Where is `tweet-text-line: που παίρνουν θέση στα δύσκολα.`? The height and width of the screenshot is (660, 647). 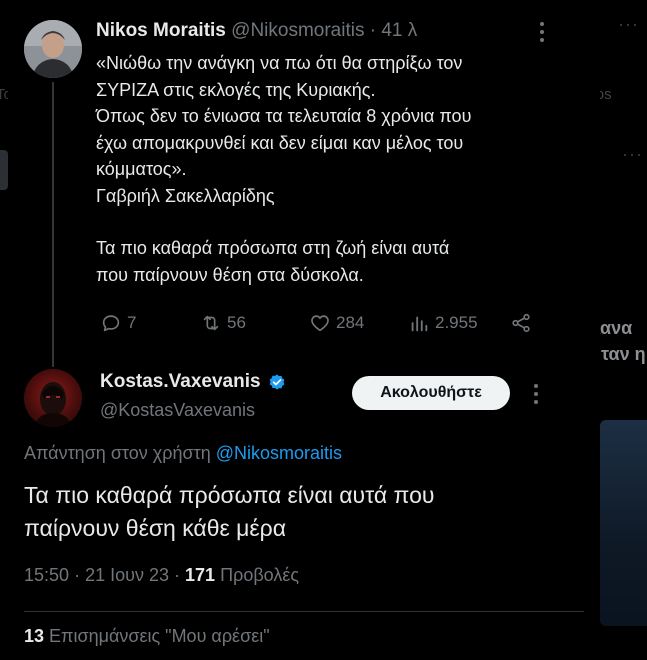
tweet-text-line: που παίρνουν θέση στα δύσκολα. is located at coordinates (230, 274).